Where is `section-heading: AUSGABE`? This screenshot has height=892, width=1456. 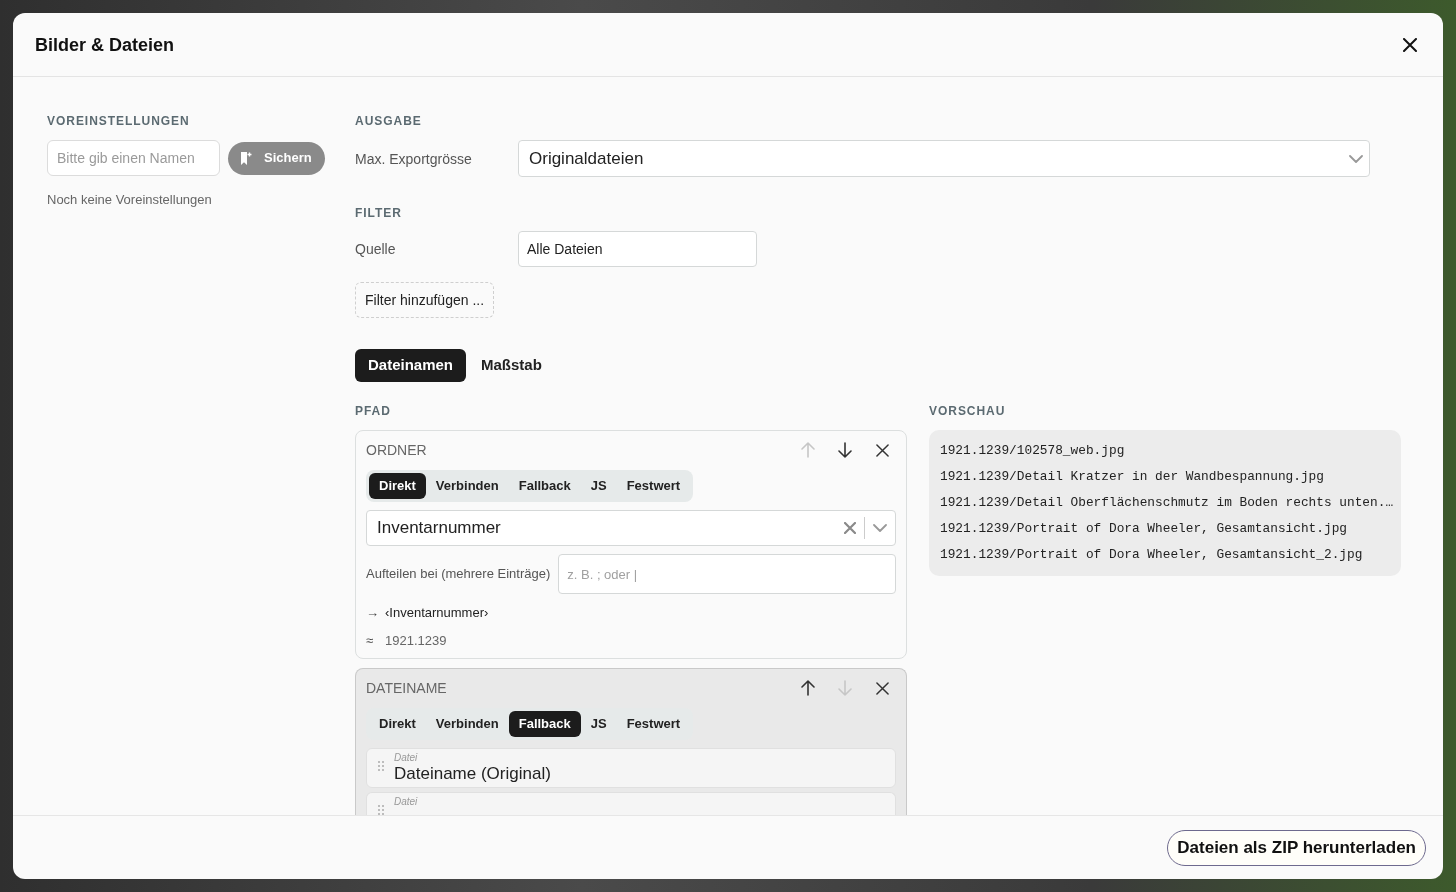 section-heading: AUSGABE is located at coordinates (388, 121).